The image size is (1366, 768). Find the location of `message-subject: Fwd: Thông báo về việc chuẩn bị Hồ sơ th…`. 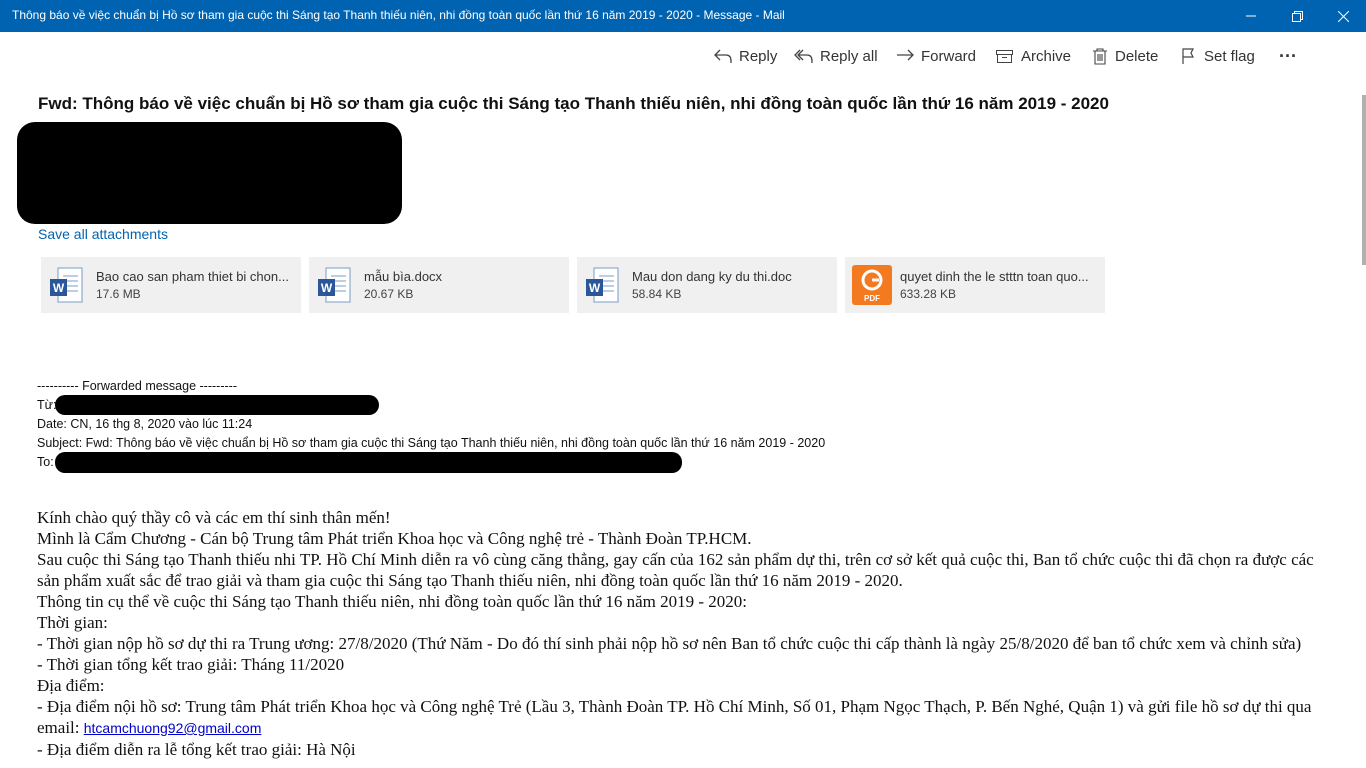

message-subject: Fwd: Thông báo về việc chuẩn bị Hồ sơ th… is located at coordinates (573, 103).